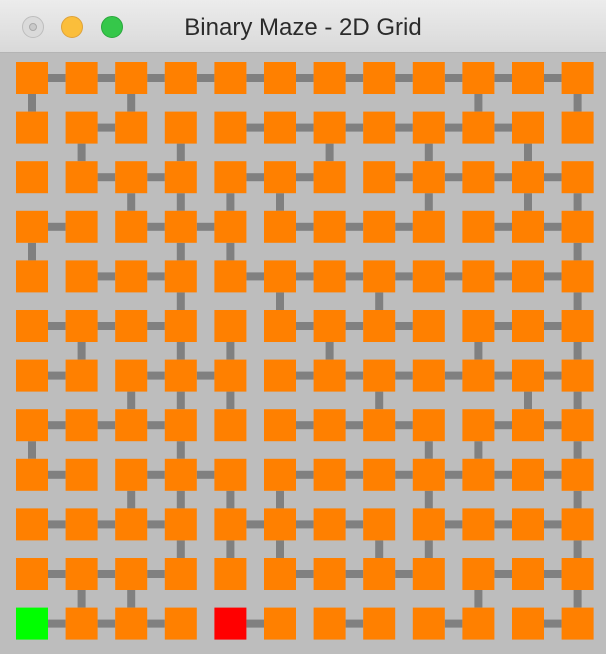  What do you see at coordinates (303, 26) in the screenshot?
I see `title-bar: Binary Maze - 2D Grid` at bounding box center [303, 26].